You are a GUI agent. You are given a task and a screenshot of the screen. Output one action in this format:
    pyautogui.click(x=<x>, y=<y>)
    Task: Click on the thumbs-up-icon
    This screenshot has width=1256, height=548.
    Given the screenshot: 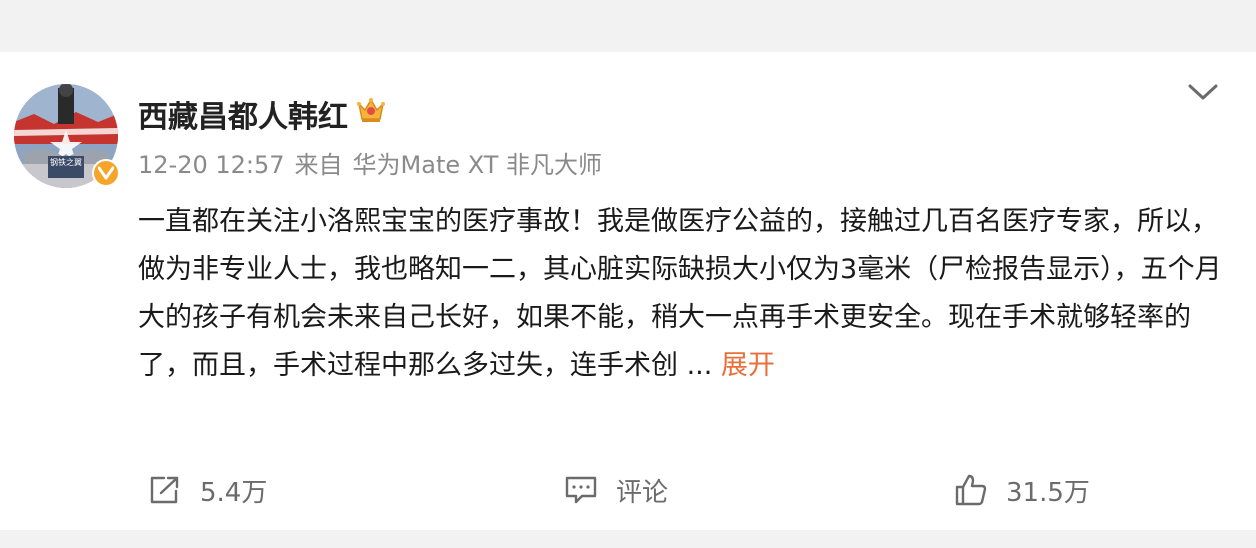 What is the action you would take?
    pyautogui.click(x=971, y=490)
    